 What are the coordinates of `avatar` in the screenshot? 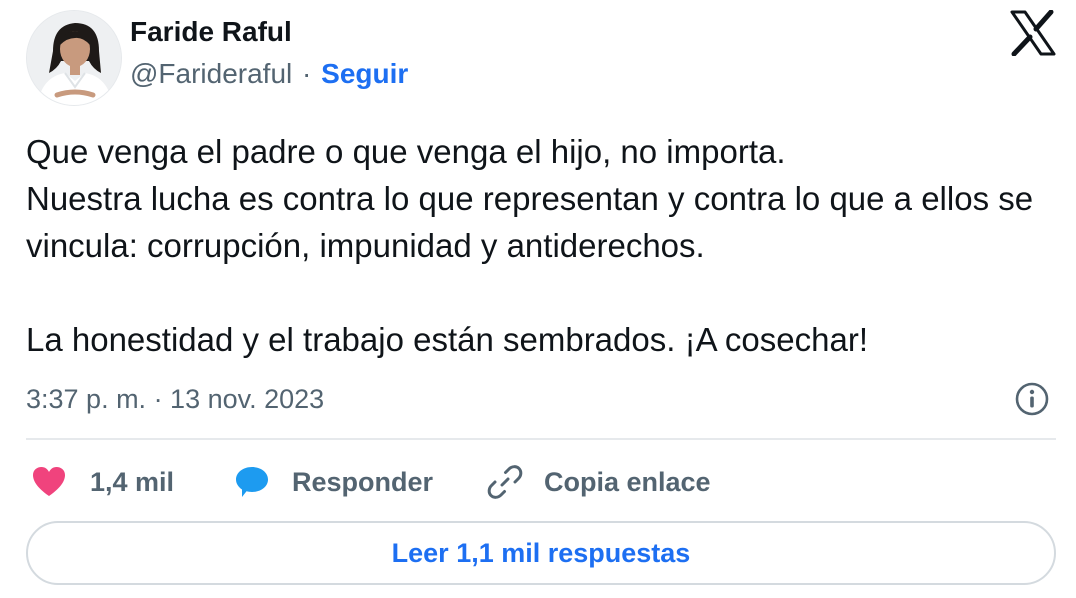 It's located at (74, 58).